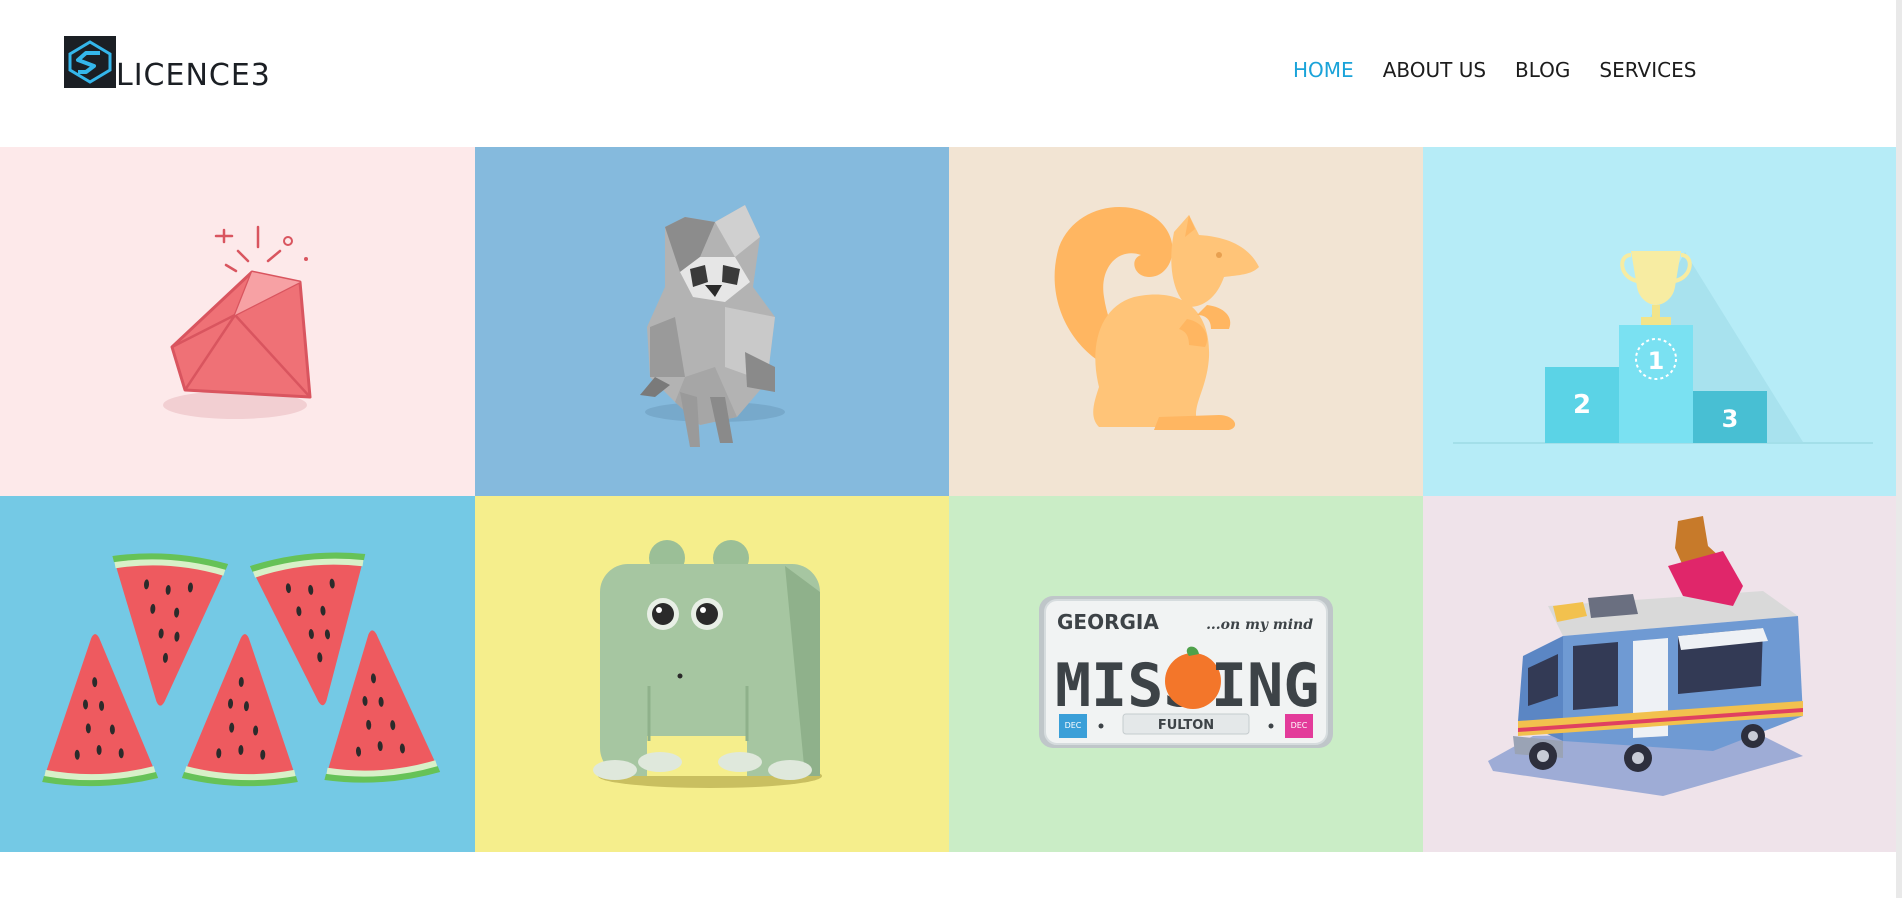 The width and height of the screenshot is (1902, 898). I want to click on nav-about-us: ABOUT US, so click(1434, 70).